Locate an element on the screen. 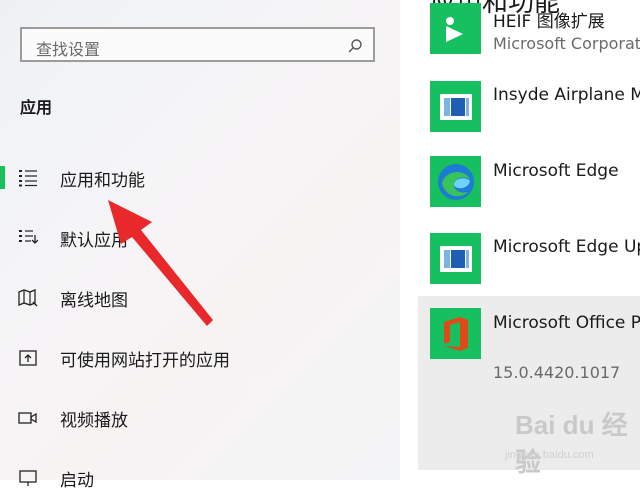 The image size is (640, 497). insyde-app-icon is located at coordinates (455, 106).